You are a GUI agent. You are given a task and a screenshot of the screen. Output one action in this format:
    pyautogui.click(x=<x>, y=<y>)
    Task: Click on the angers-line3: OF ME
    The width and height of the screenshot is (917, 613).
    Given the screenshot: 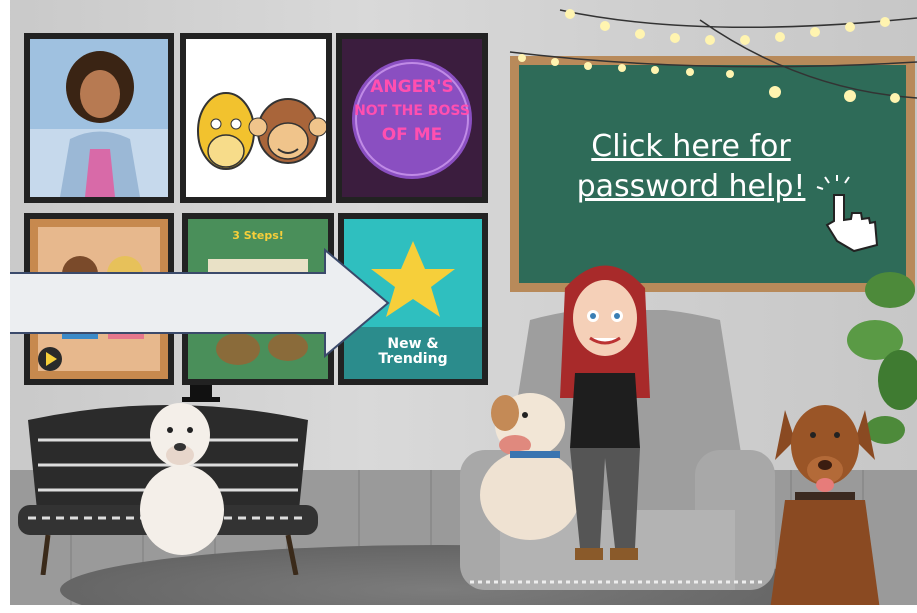 What is the action you would take?
    pyautogui.click(x=412, y=135)
    